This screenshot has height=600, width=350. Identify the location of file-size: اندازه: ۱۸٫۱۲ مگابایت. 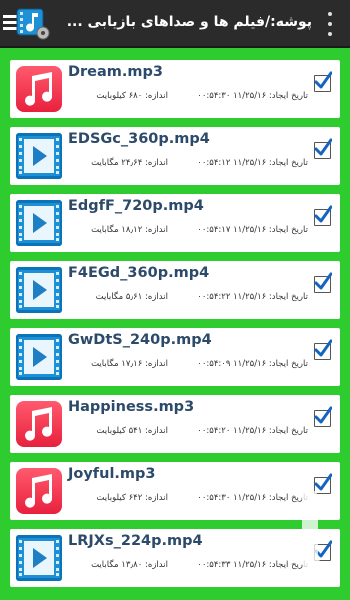
(129, 230).